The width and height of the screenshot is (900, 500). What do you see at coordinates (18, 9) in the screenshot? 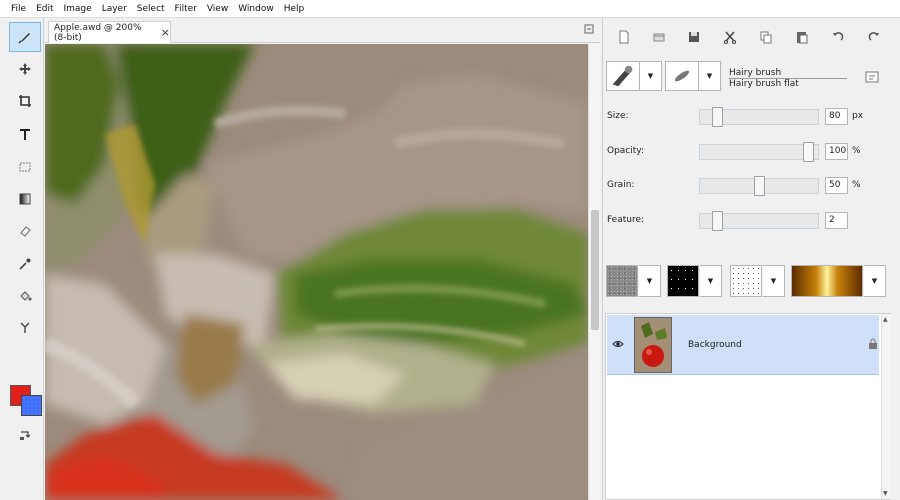
I see `menu-file: File` at bounding box center [18, 9].